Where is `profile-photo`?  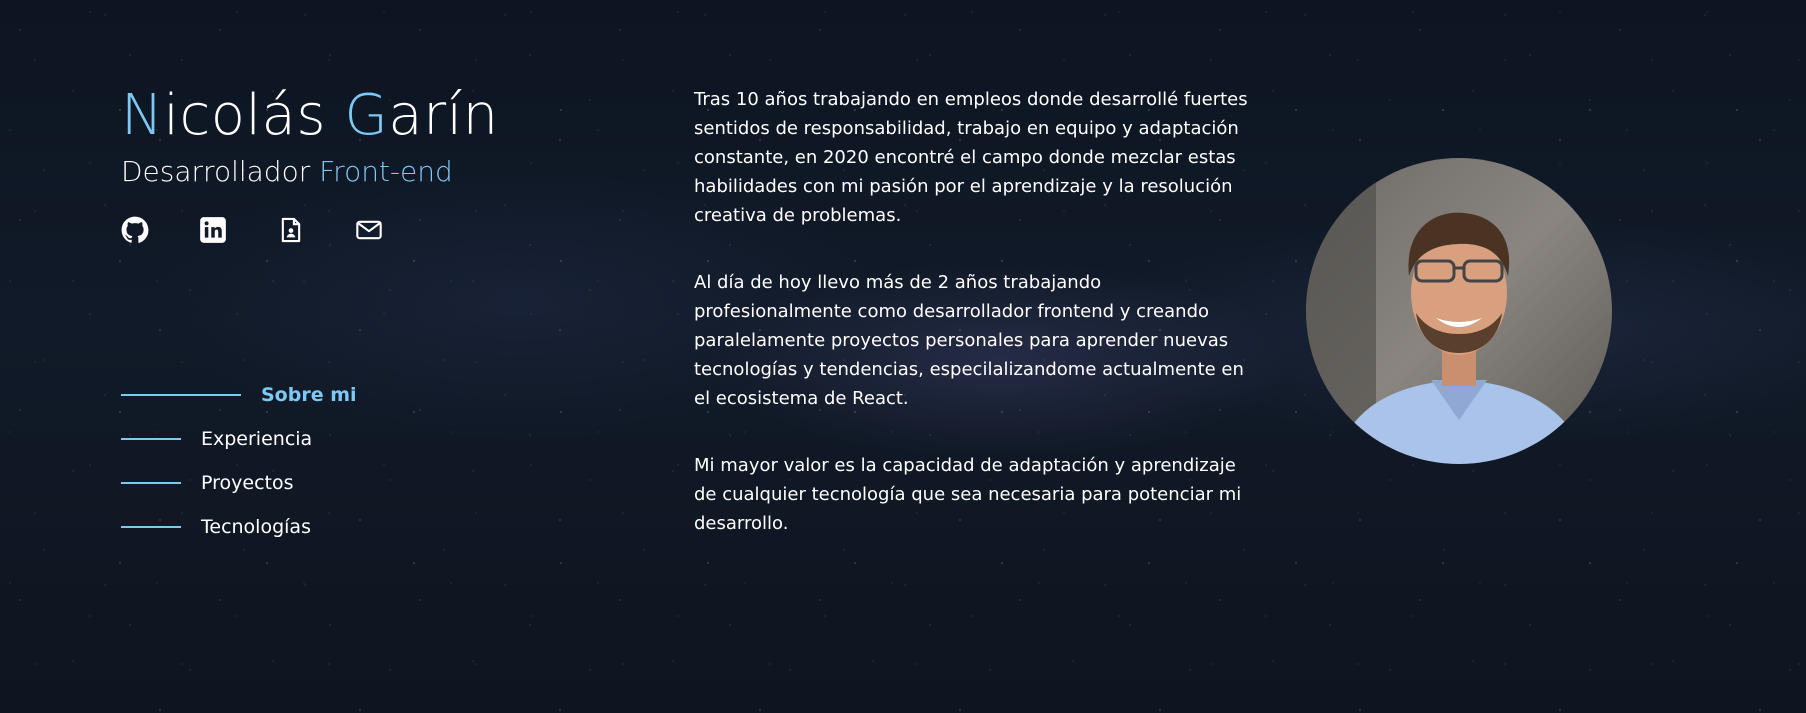 profile-photo is located at coordinates (1459, 311).